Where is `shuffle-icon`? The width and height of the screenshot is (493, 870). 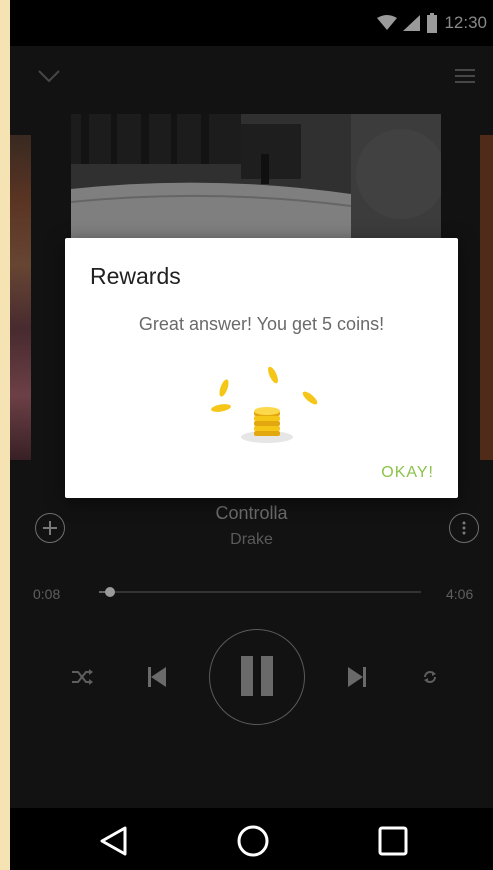 shuffle-icon is located at coordinates (83, 677).